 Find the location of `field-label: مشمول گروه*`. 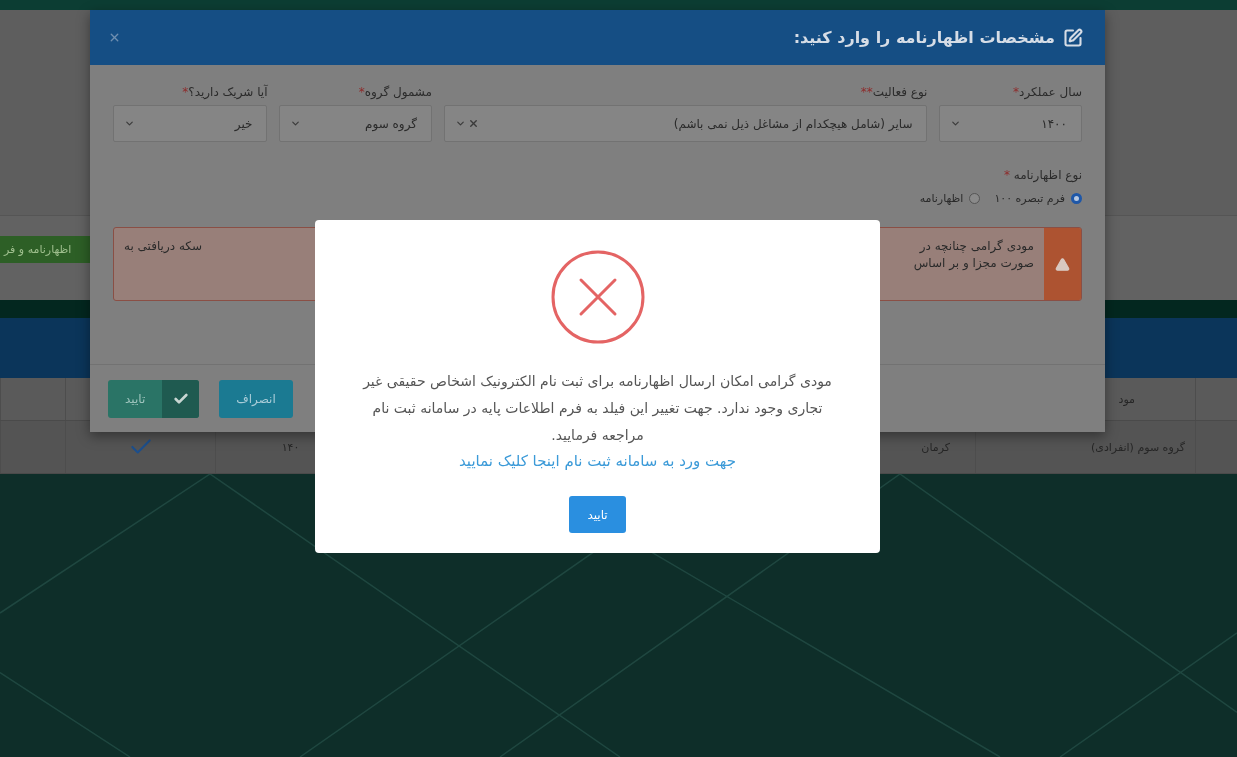

field-label: مشمول گروه* is located at coordinates (394, 92).